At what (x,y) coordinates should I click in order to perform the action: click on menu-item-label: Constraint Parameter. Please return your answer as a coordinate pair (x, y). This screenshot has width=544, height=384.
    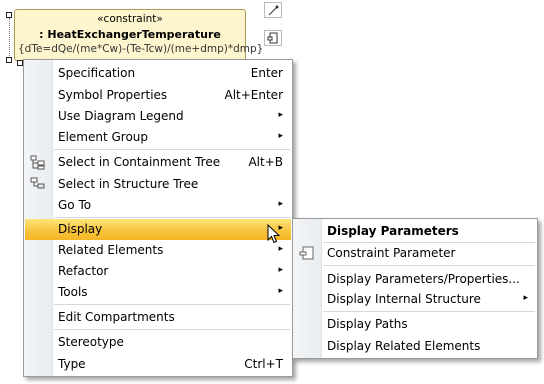
    Looking at the image, I should click on (391, 253).